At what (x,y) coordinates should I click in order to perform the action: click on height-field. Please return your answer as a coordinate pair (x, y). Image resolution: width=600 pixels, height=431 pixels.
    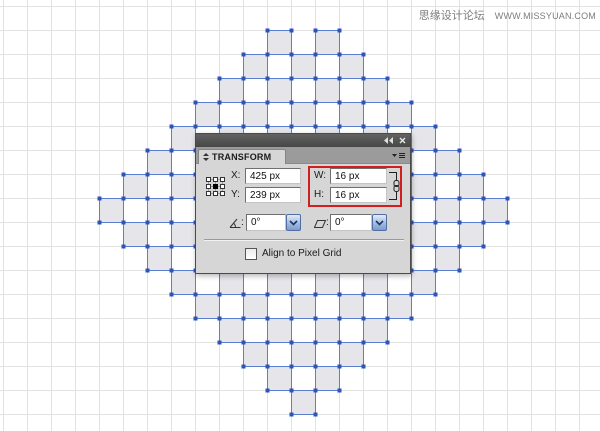
    Looking at the image, I should click on (358, 195).